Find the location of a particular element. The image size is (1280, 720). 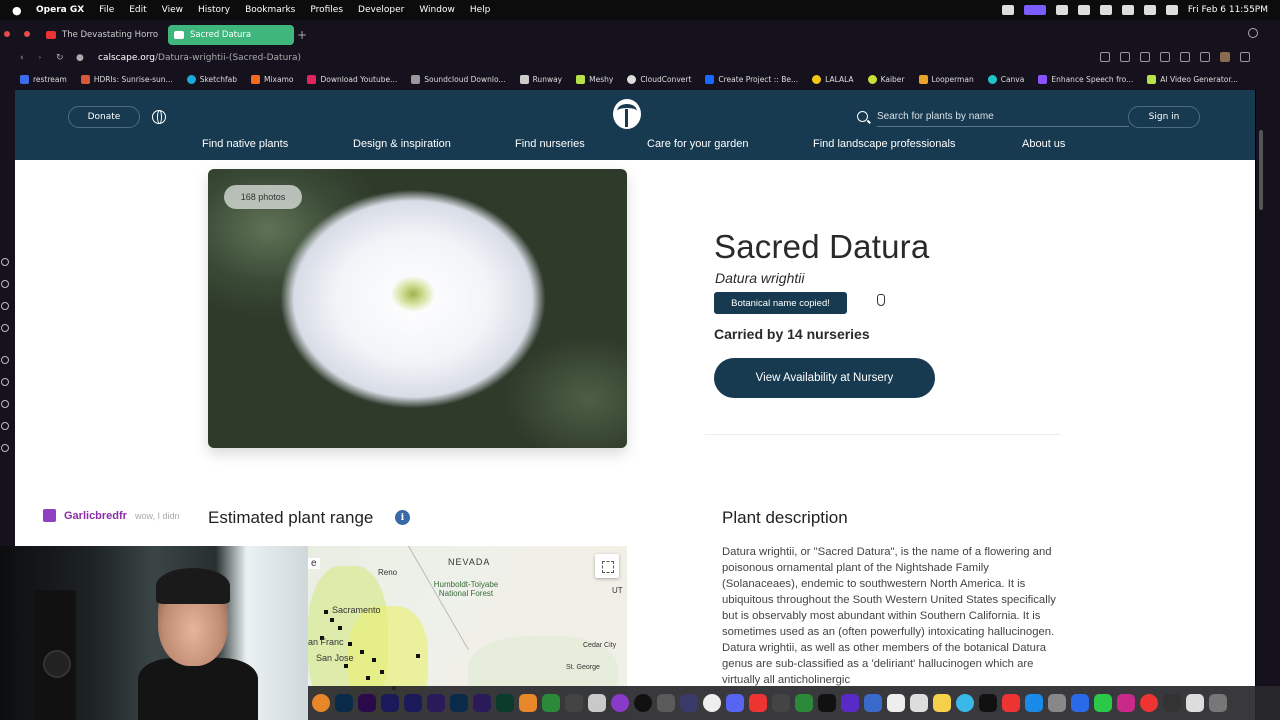

wifi-icon is located at coordinates (1105, 10).